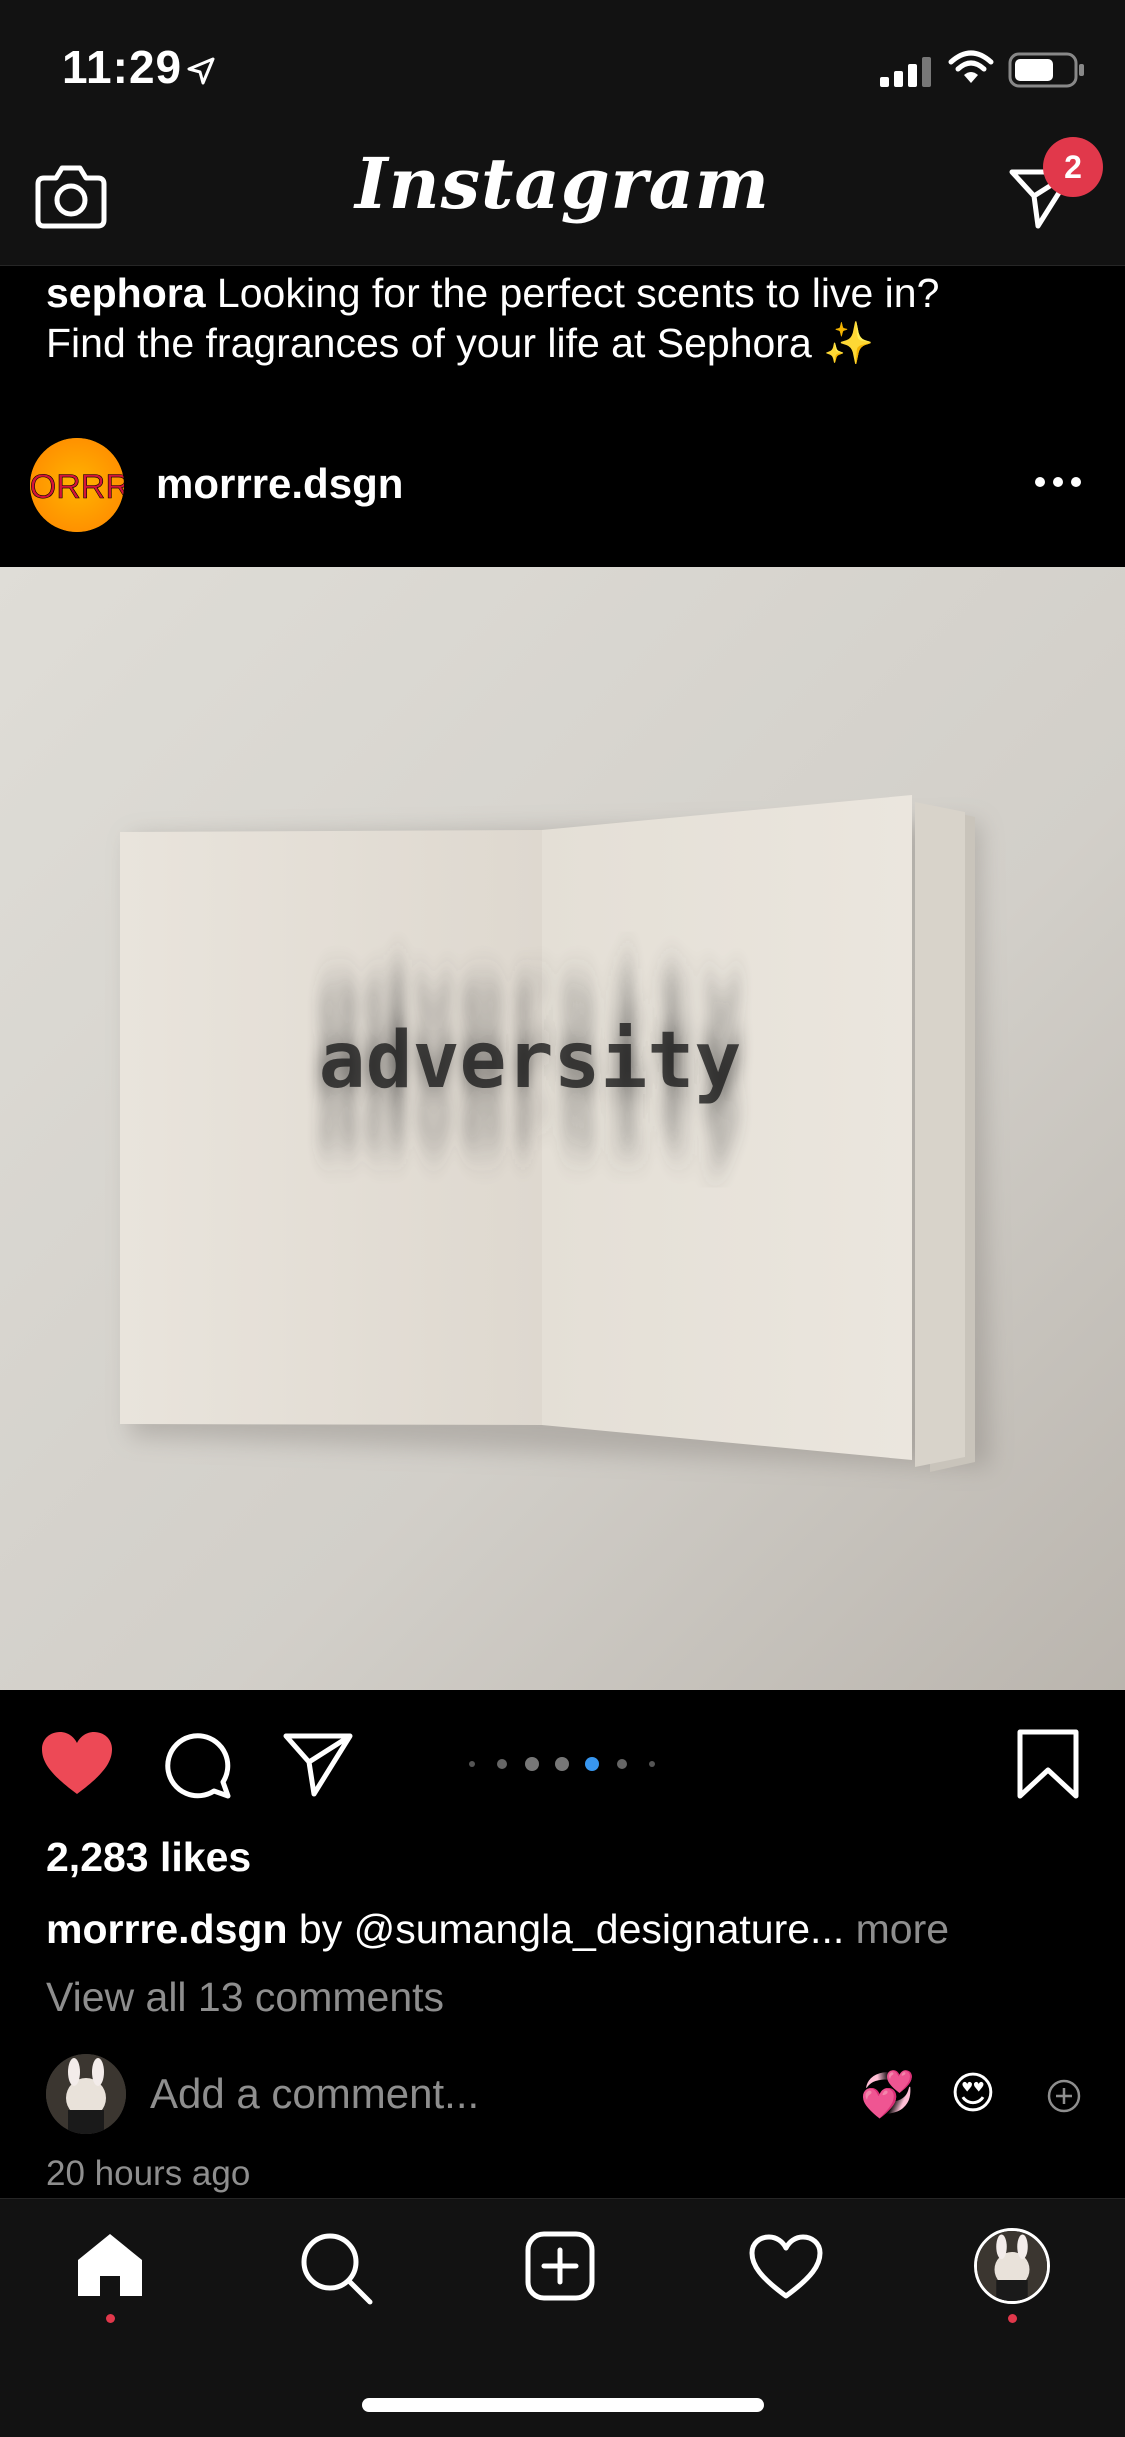  Describe the element at coordinates (1048, 1764) in the screenshot. I see `bookmark-icon` at that location.